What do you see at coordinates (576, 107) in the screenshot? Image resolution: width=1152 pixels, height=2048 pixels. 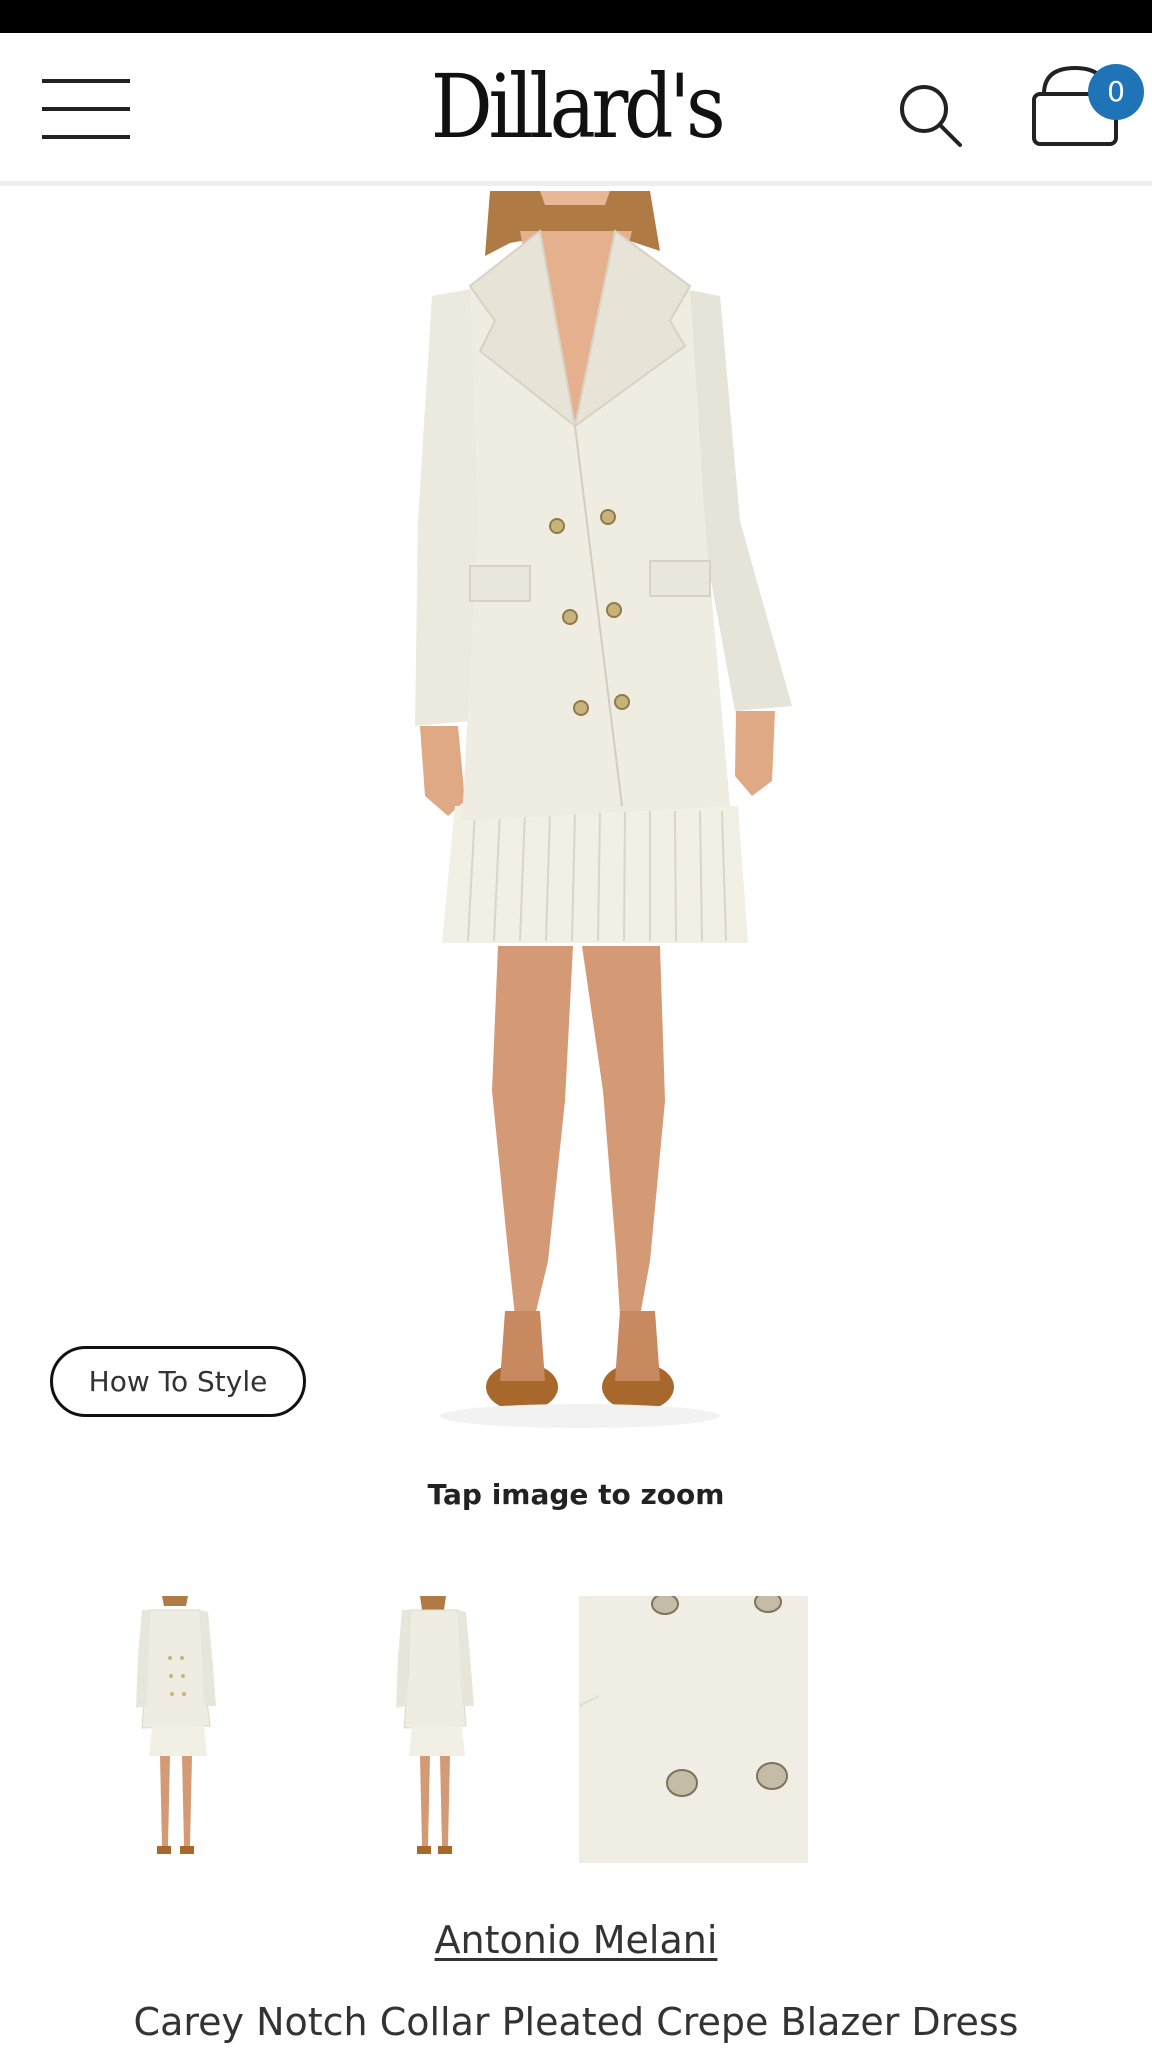 I see `dillards-logo: Dillard's` at bounding box center [576, 107].